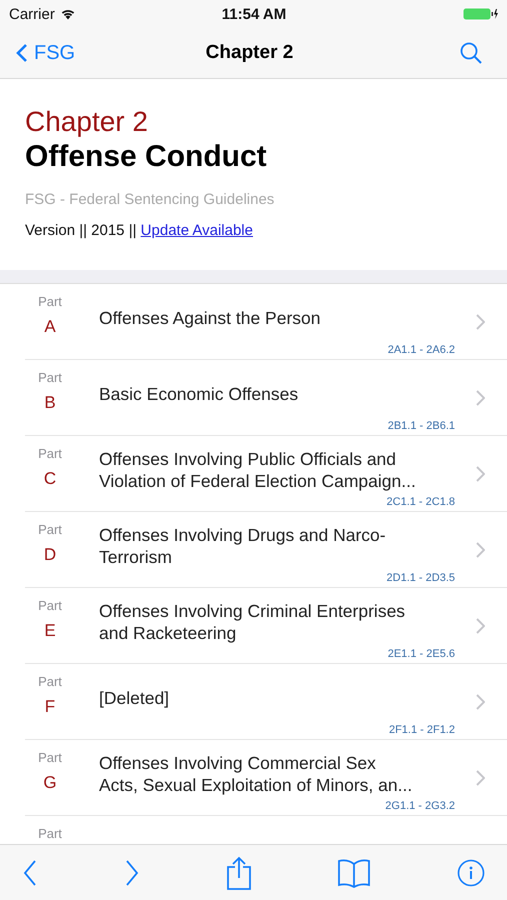 Image resolution: width=507 pixels, height=900 pixels. What do you see at coordinates (146, 157) in the screenshot?
I see `chapter-title: Offense Conduct` at bounding box center [146, 157].